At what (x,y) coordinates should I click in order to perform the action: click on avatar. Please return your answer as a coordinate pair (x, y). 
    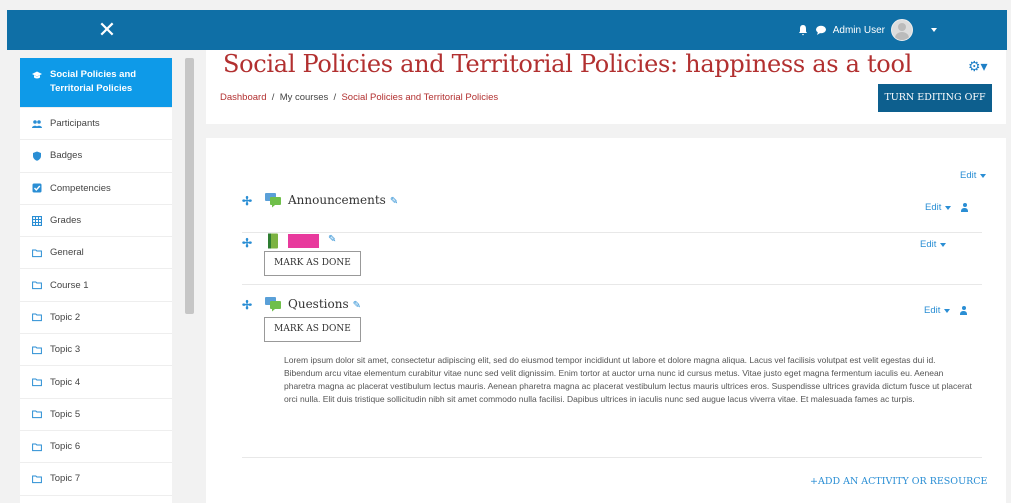
    Looking at the image, I should click on (902, 30).